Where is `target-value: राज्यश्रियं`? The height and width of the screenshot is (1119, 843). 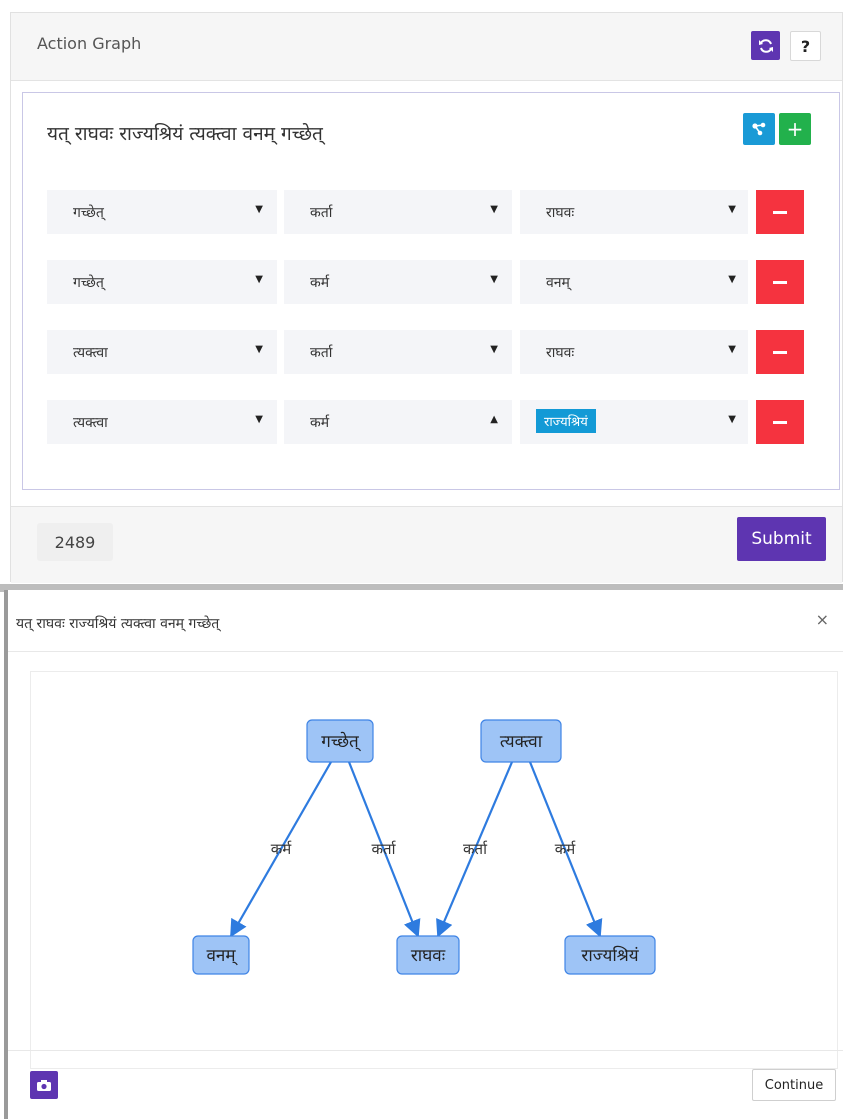
target-value: राज्यश्रियं is located at coordinates (566, 421).